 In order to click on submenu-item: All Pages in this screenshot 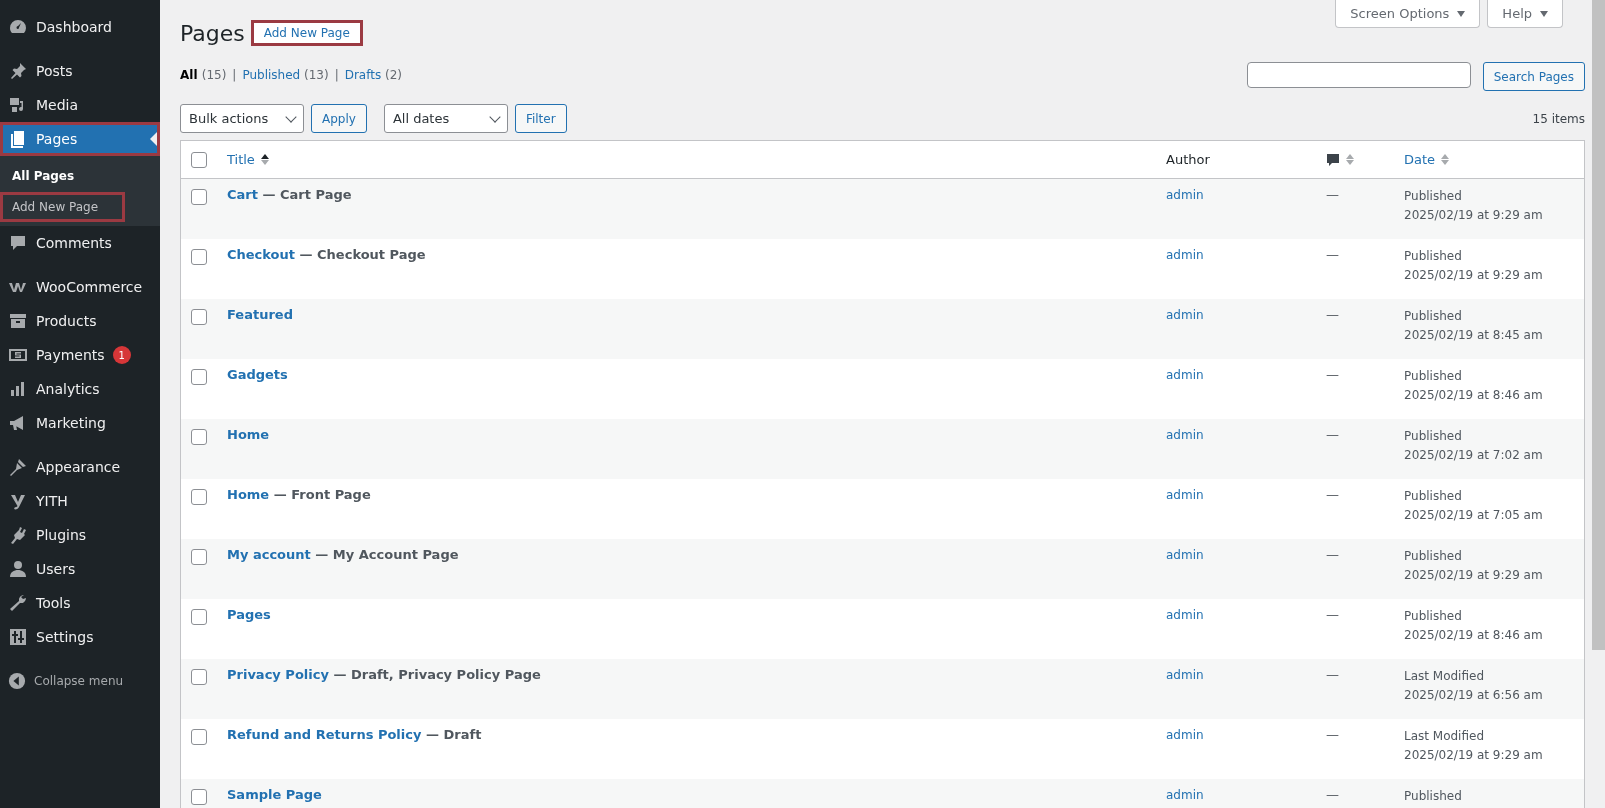, I will do `click(80, 177)`.